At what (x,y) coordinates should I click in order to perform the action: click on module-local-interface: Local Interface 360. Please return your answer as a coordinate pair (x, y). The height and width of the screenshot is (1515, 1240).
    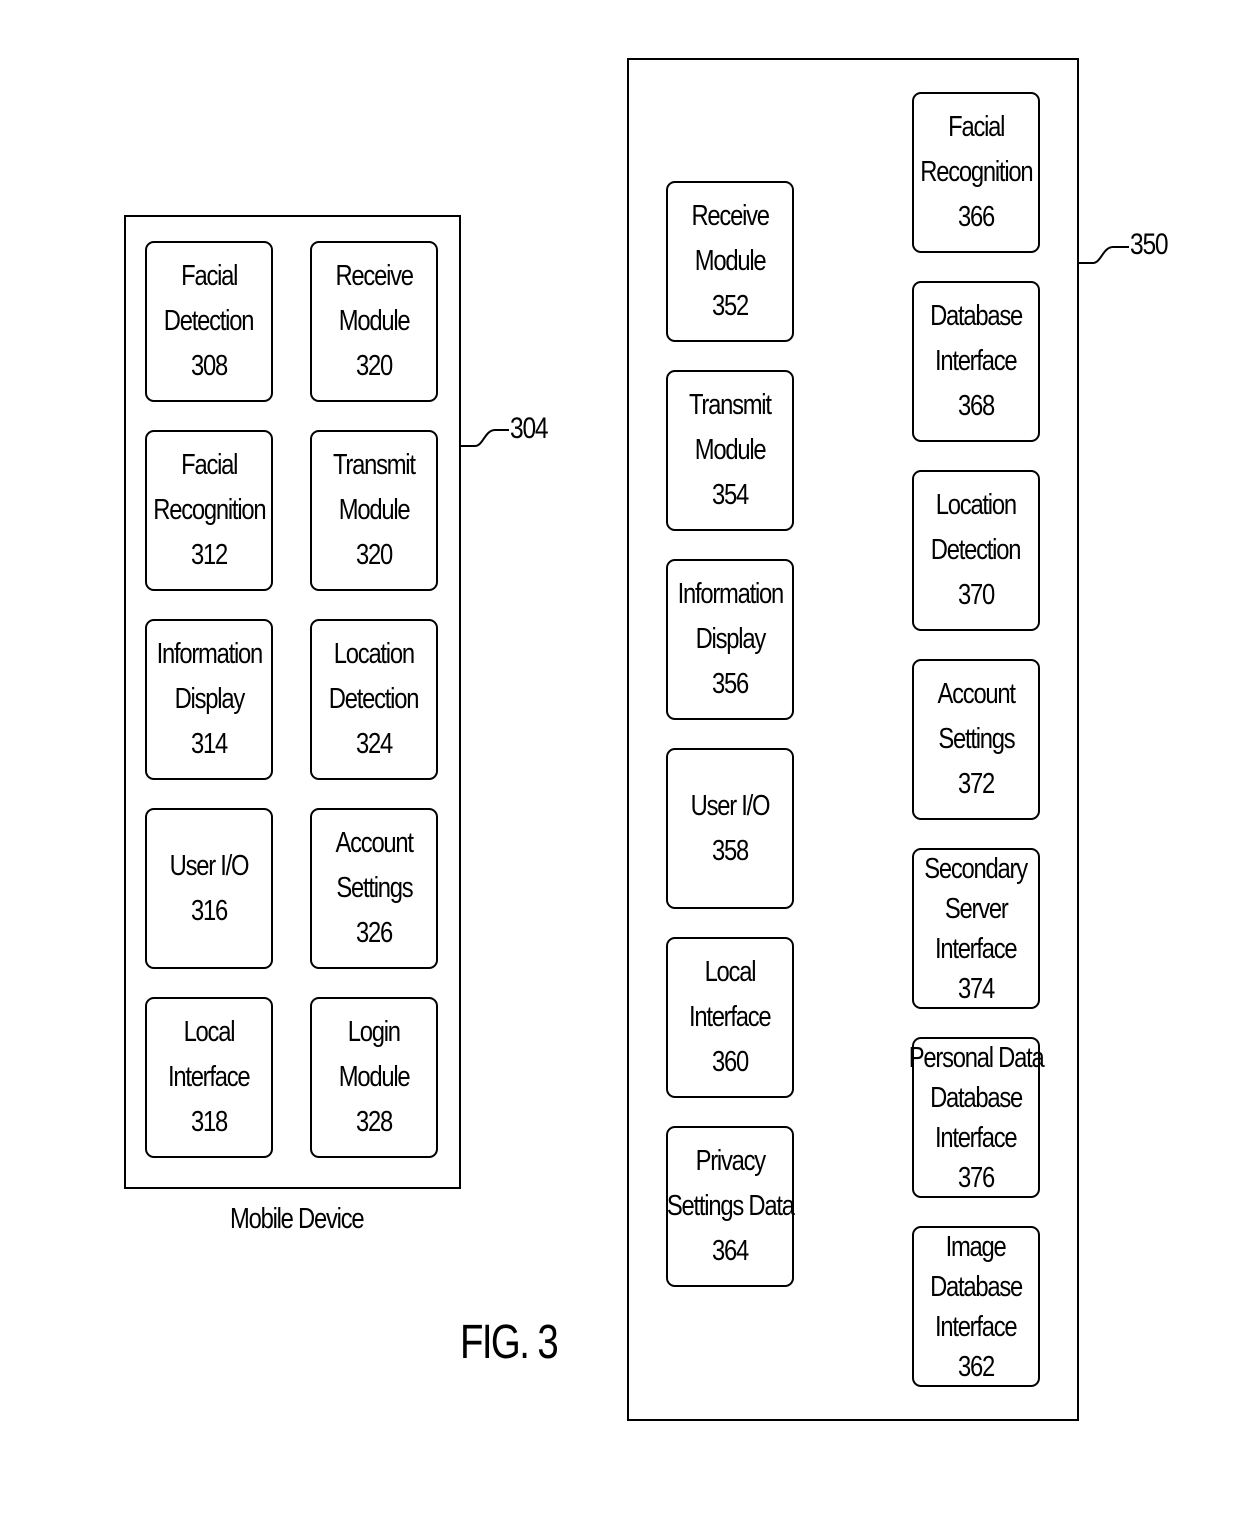
    Looking at the image, I should click on (730, 1017).